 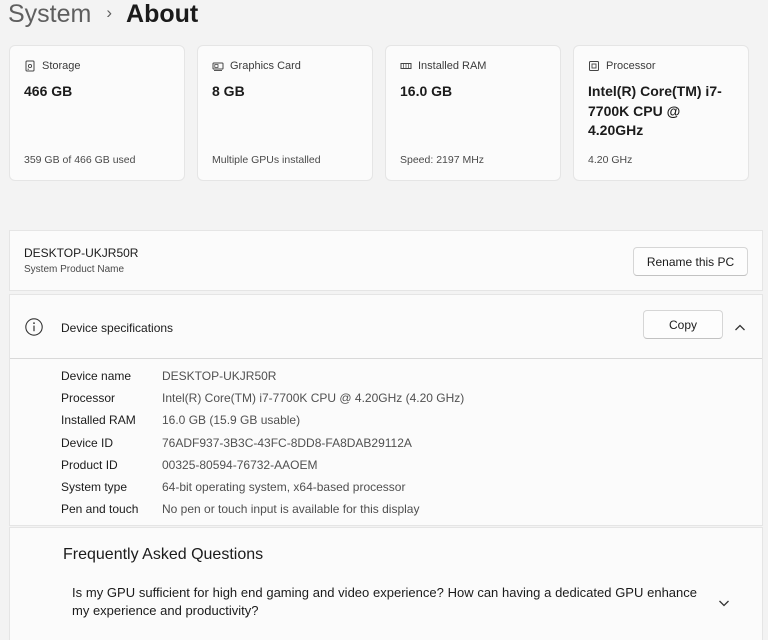 I want to click on installed-ram-title: Installed RAM, so click(x=452, y=66).